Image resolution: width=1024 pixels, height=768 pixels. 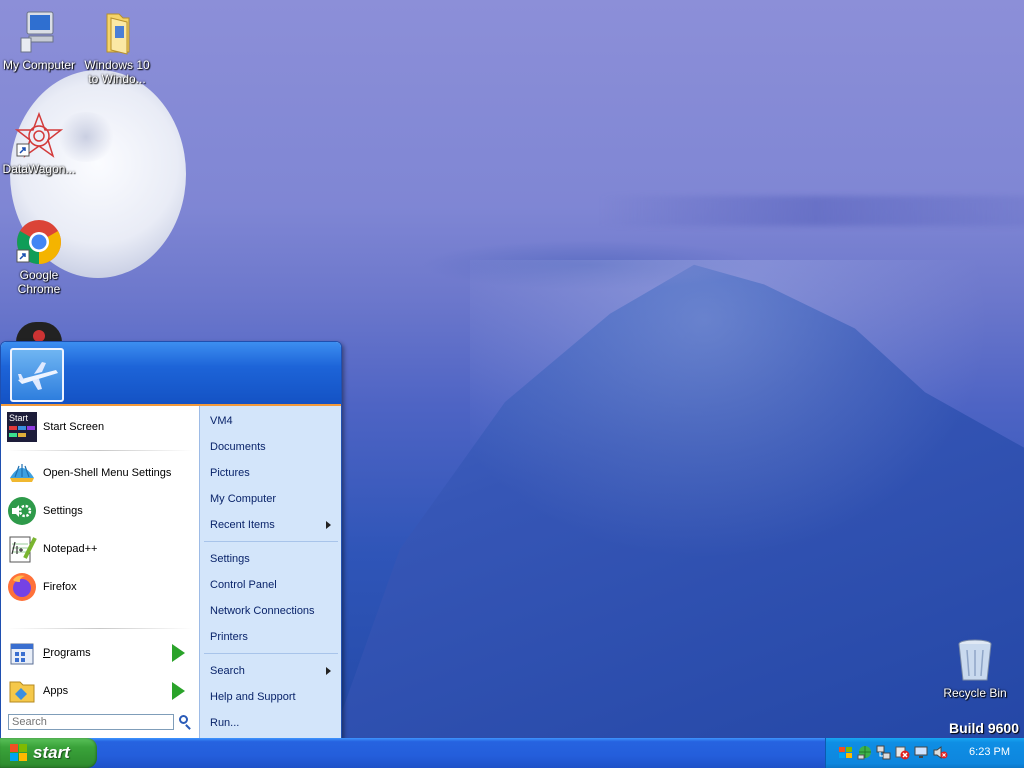 I want to click on menu-item-settings: Settings, so click(x=101, y=511).